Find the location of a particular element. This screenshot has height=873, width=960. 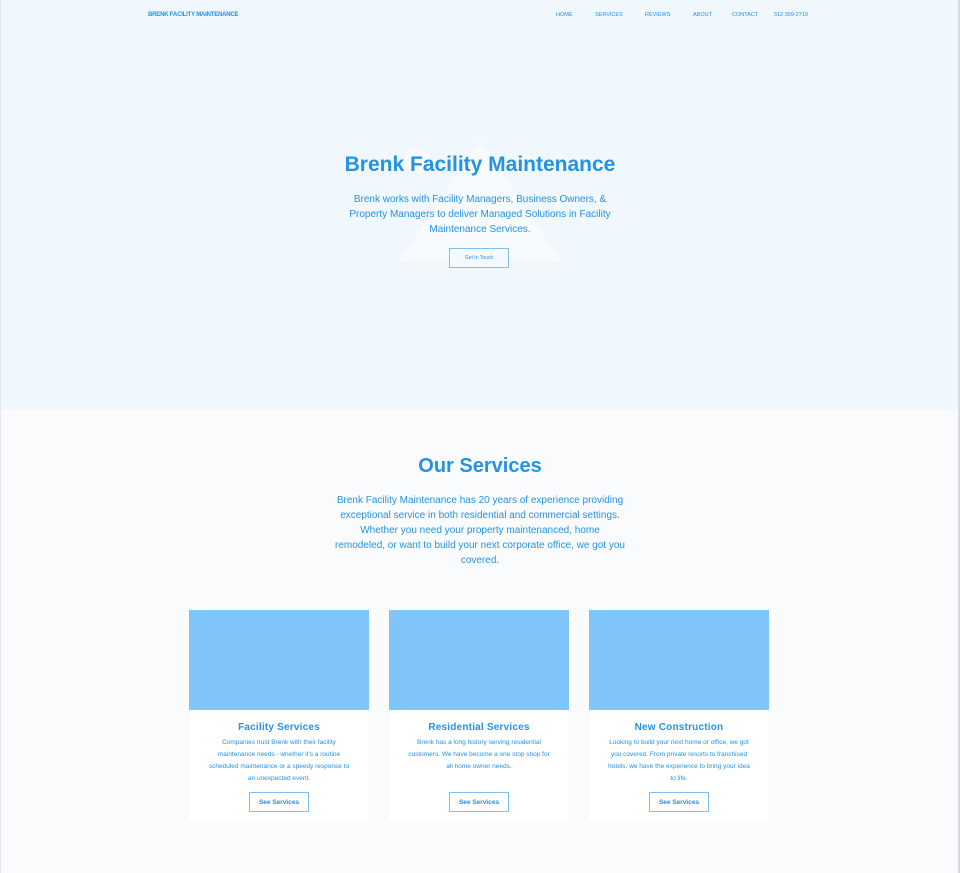

services-title: Our Services is located at coordinates (480, 466).